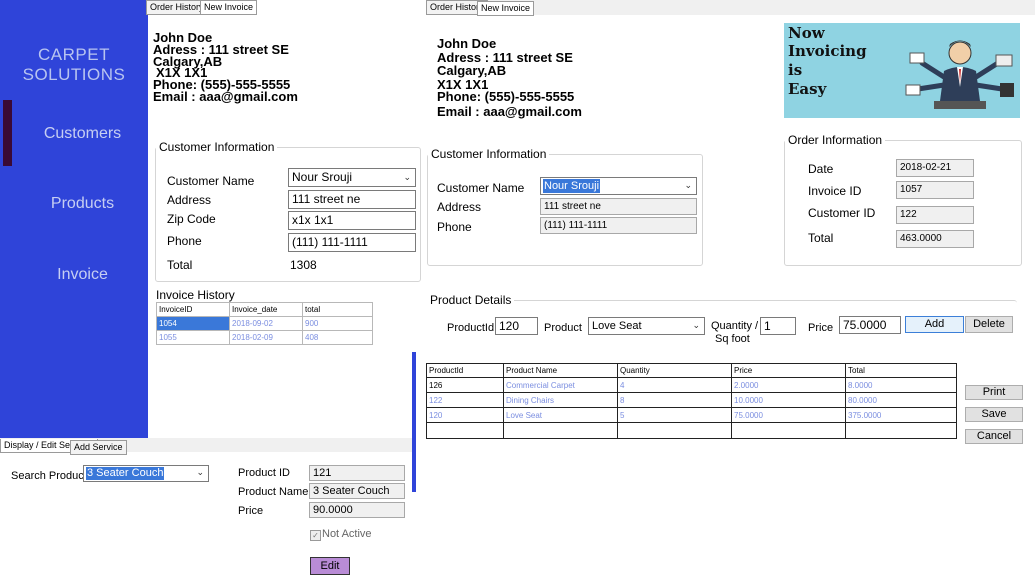 This screenshot has height=583, width=1035. What do you see at coordinates (788, 370) in the screenshot?
I see `column-header: Price` at bounding box center [788, 370].